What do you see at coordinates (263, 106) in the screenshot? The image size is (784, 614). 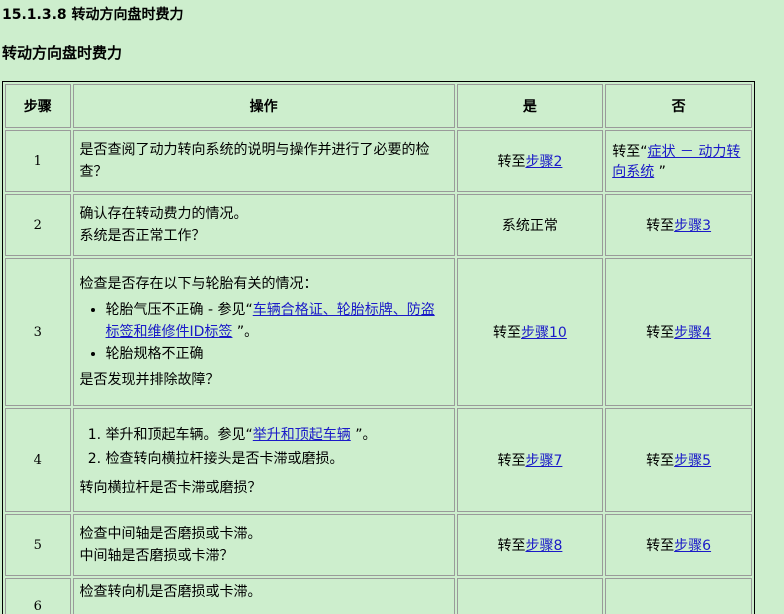 I see `header-operation: 操作` at bounding box center [263, 106].